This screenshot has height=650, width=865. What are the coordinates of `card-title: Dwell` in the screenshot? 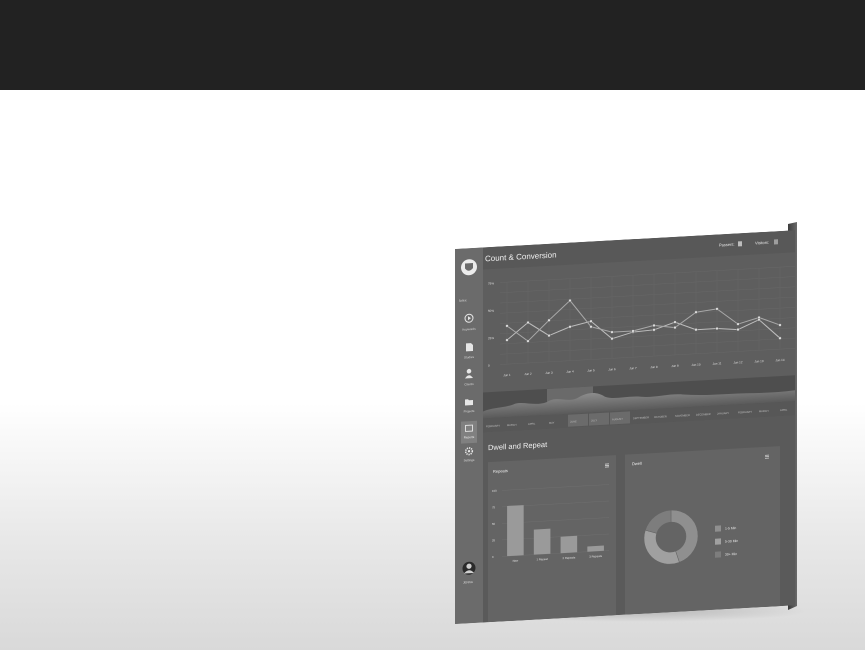 It's located at (637, 464).